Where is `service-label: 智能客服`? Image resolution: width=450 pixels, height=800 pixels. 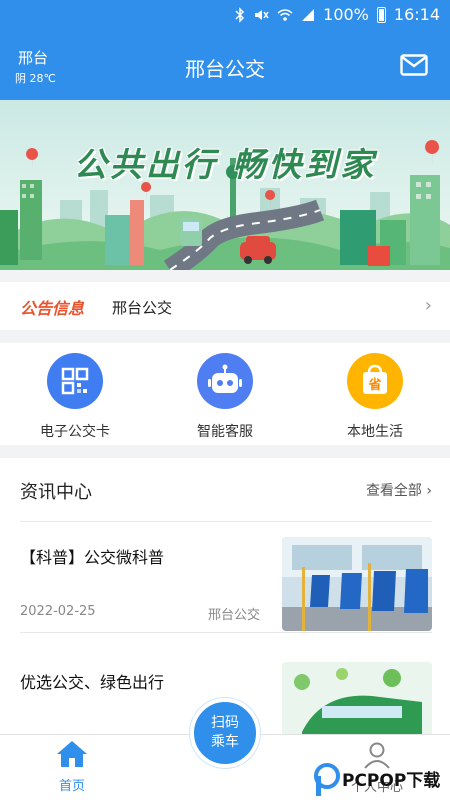 service-label: 智能客服 is located at coordinates (225, 432).